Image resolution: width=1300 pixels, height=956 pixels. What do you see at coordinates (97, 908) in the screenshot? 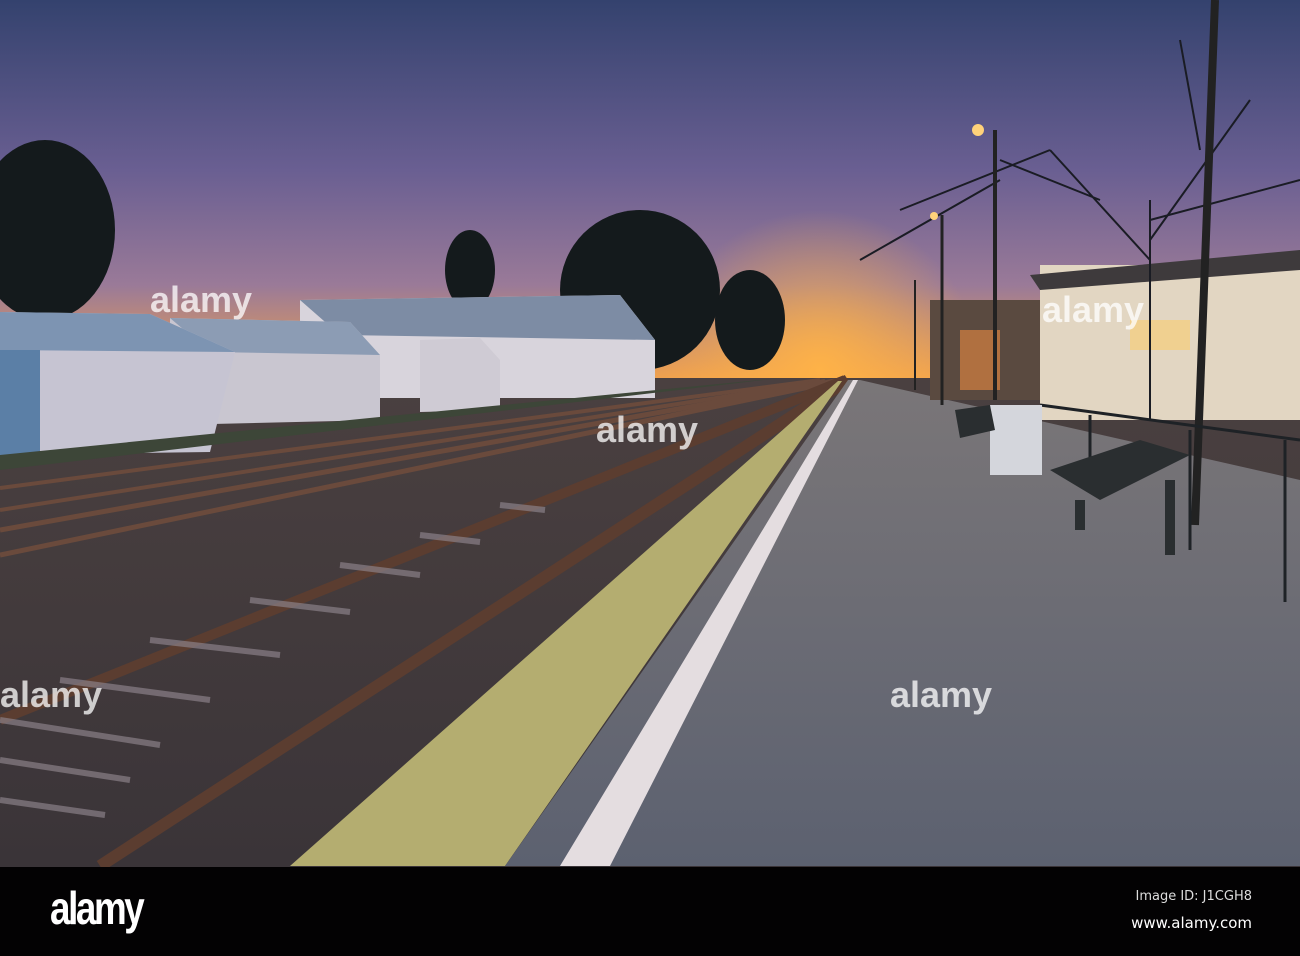
I see `alamy-logo: alamy` at bounding box center [97, 908].